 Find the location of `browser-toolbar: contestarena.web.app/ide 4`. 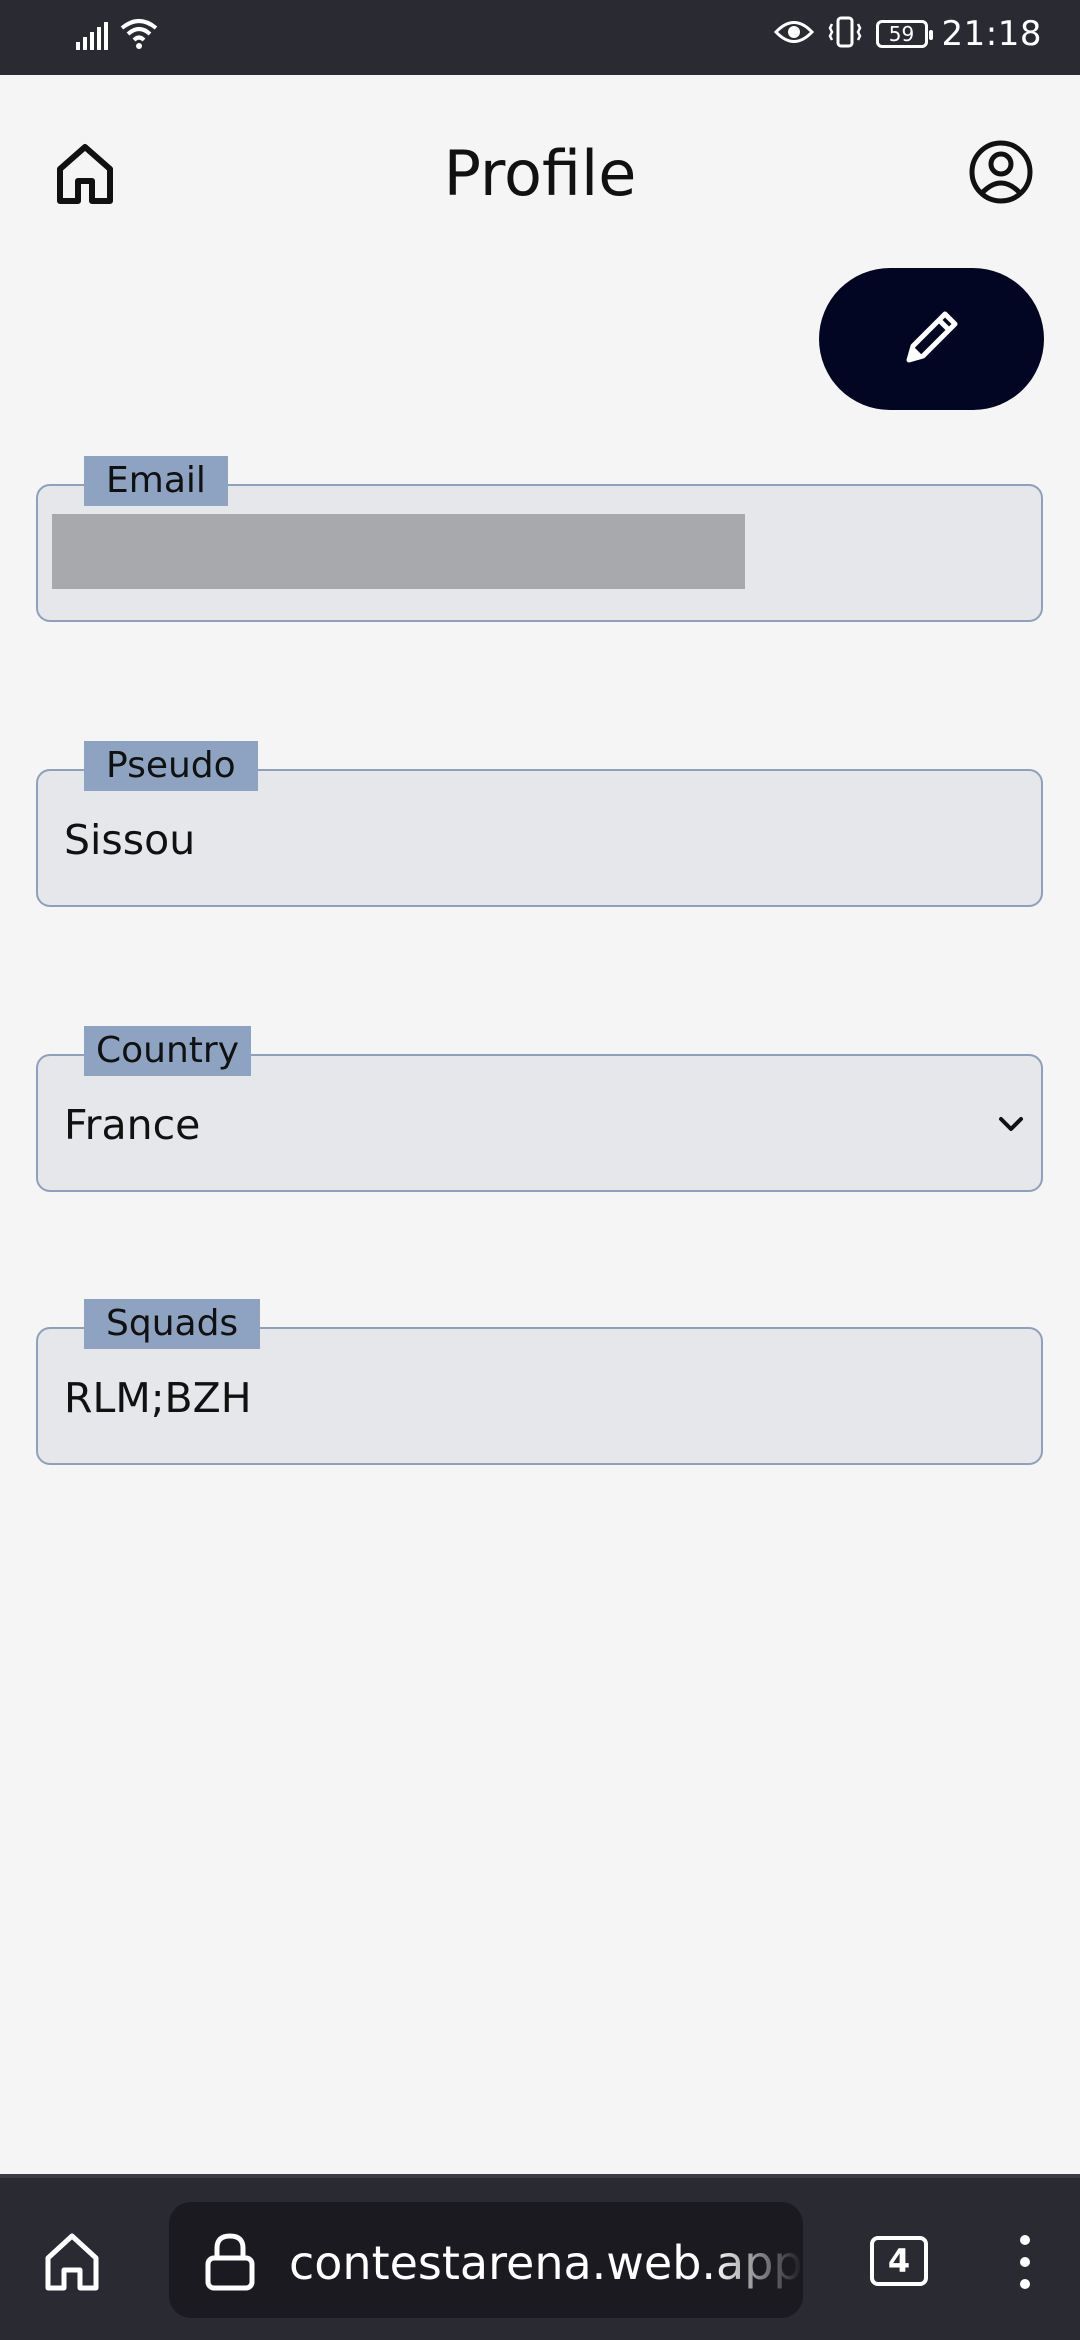

browser-toolbar: contestarena.web.app/ide 4 is located at coordinates (540, 2257).